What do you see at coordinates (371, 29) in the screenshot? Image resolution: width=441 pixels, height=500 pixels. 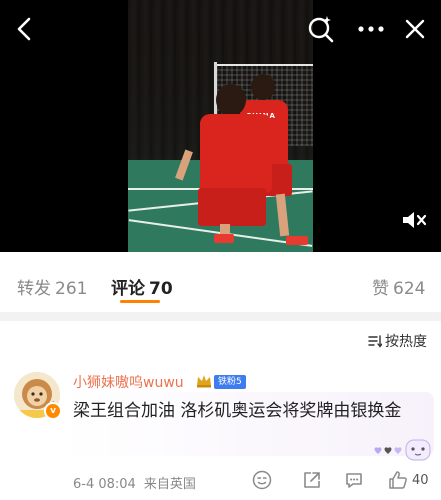 I see `more-icon` at bounding box center [371, 29].